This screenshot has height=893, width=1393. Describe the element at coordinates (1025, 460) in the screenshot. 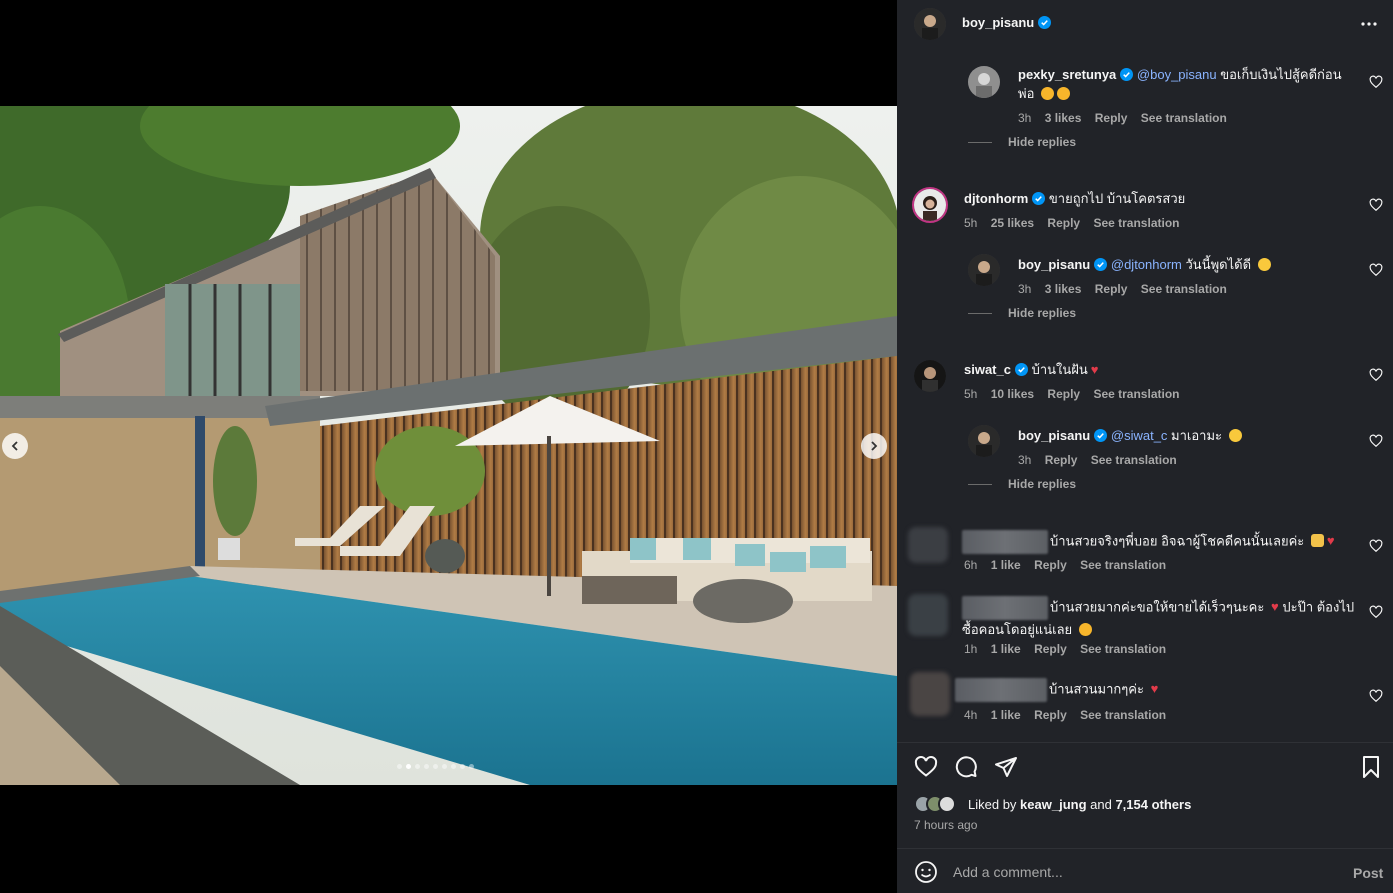

I see `comment-time: 3h` at that location.